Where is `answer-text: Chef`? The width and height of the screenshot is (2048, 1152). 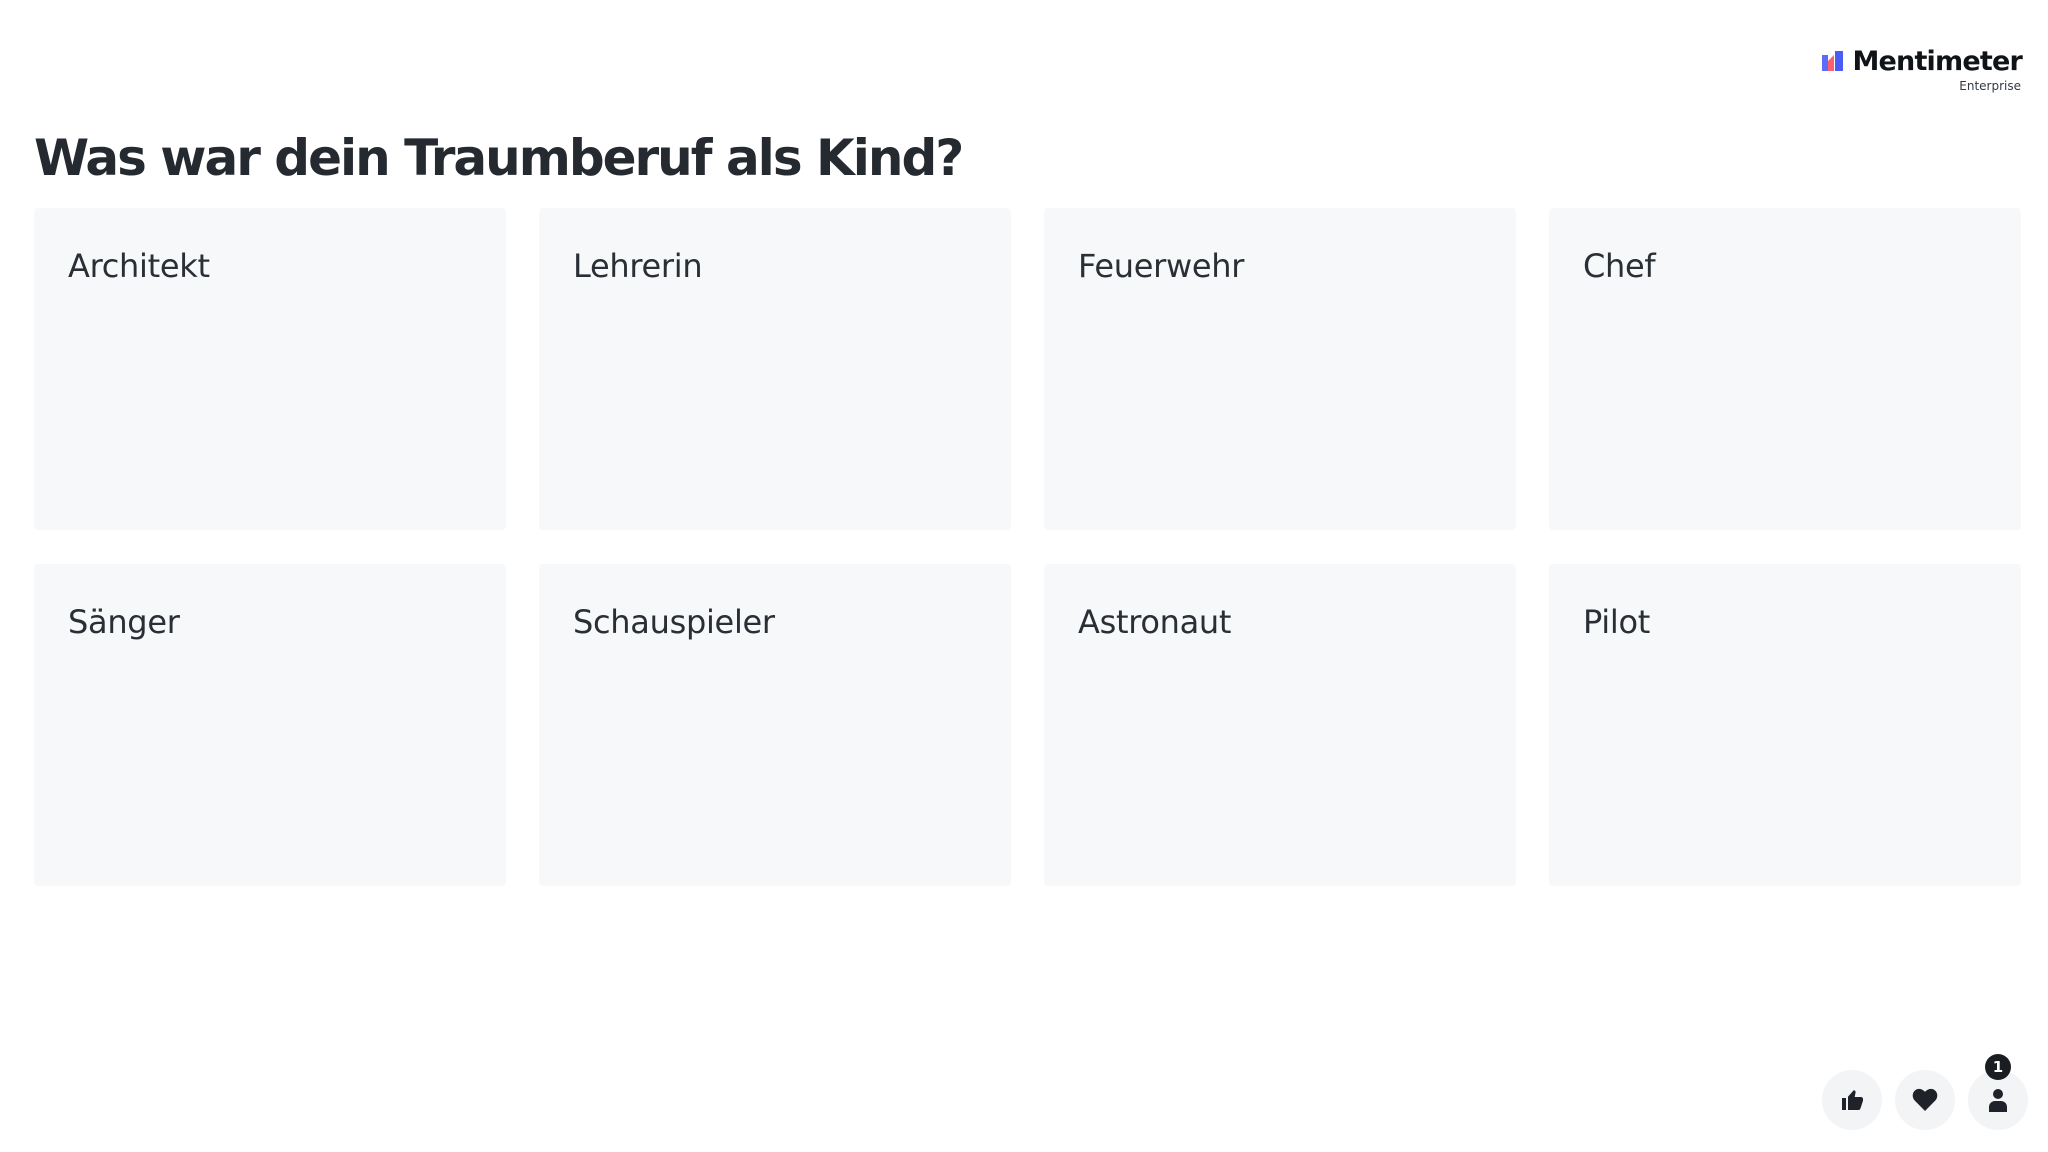
answer-text: Chef is located at coordinates (1619, 266).